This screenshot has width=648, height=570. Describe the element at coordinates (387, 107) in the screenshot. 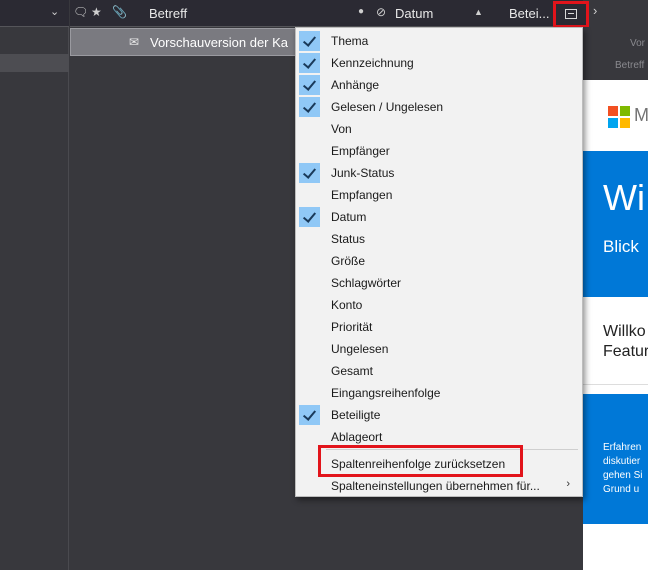

I see `menu-item-label: Gelesen / Ungelesen` at that location.